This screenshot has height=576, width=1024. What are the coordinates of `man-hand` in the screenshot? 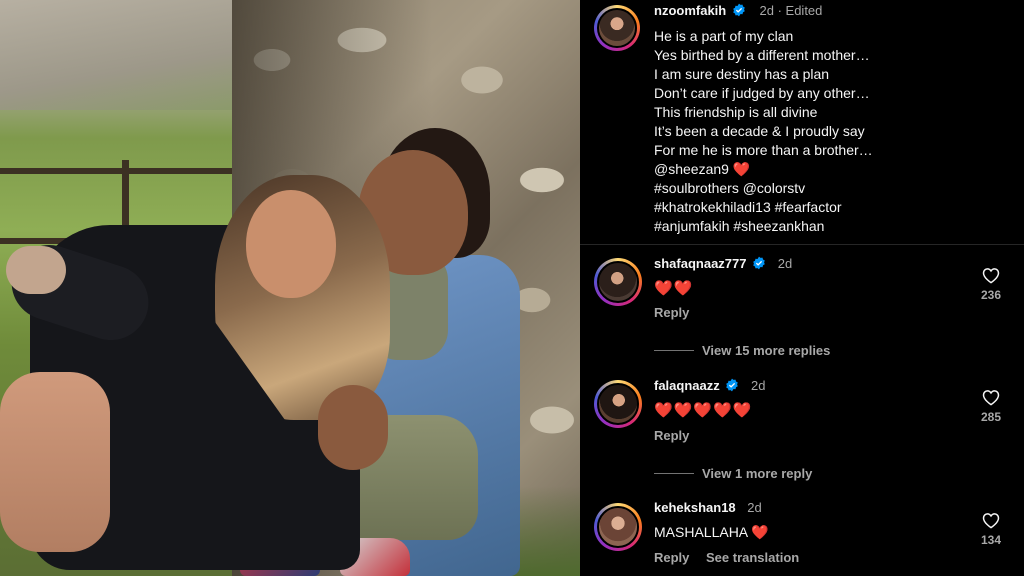 It's located at (353, 427).